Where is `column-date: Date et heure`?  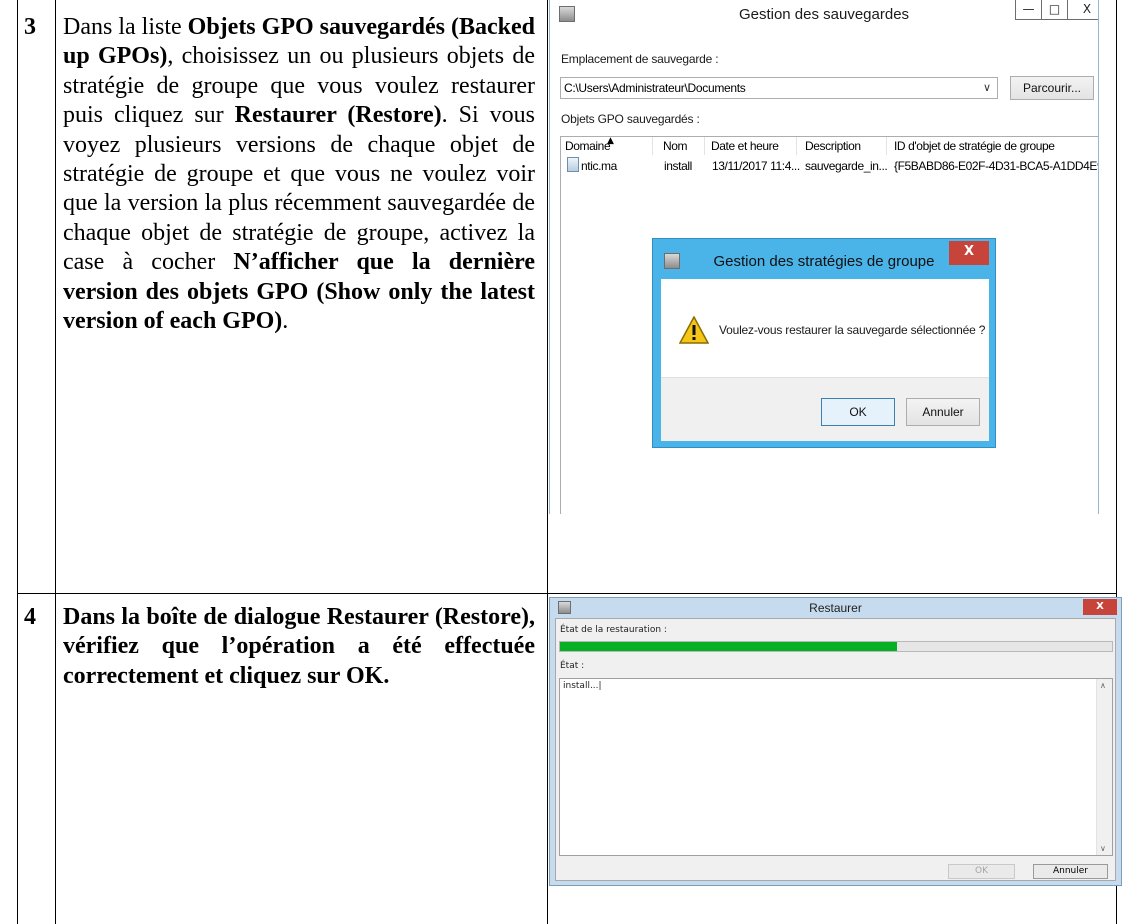 column-date: Date et heure is located at coordinates (752, 146).